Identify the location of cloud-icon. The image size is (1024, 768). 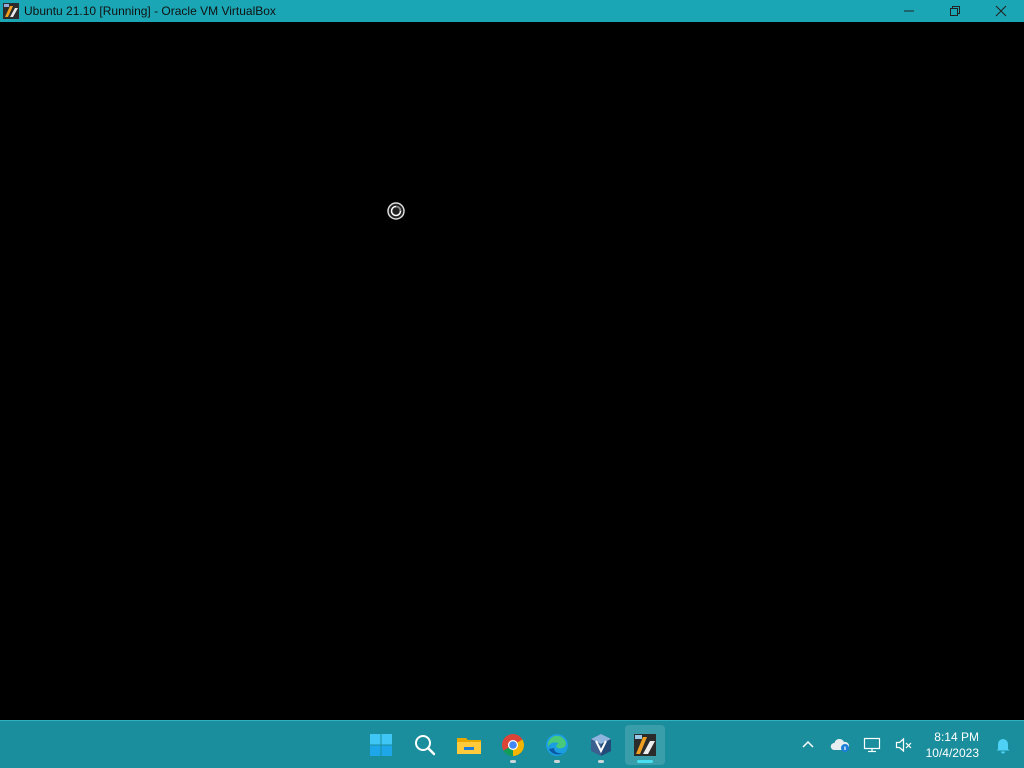
(839, 745).